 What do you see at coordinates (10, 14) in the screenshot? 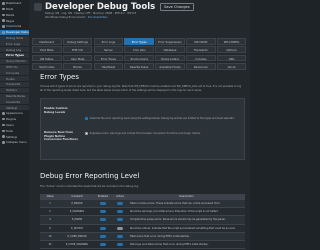
I see `sidebar-item-label: Media` at bounding box center [10, 14].